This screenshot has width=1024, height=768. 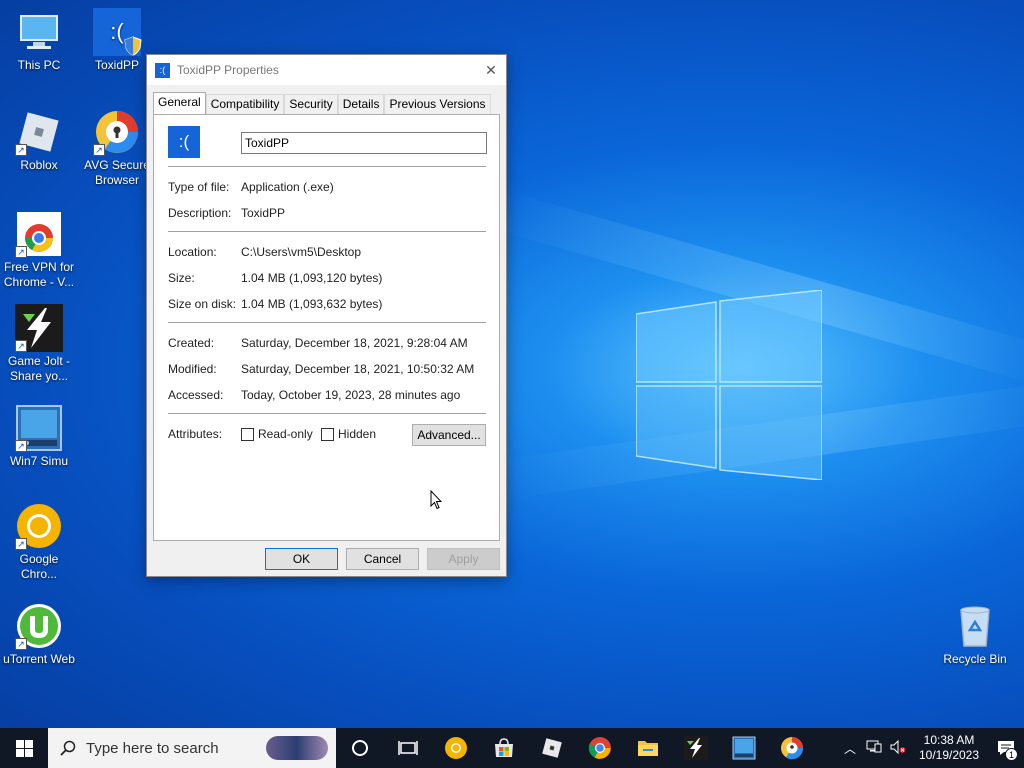 I want to click on clock-time: 10:38 AM, so click(x=949, y=740).